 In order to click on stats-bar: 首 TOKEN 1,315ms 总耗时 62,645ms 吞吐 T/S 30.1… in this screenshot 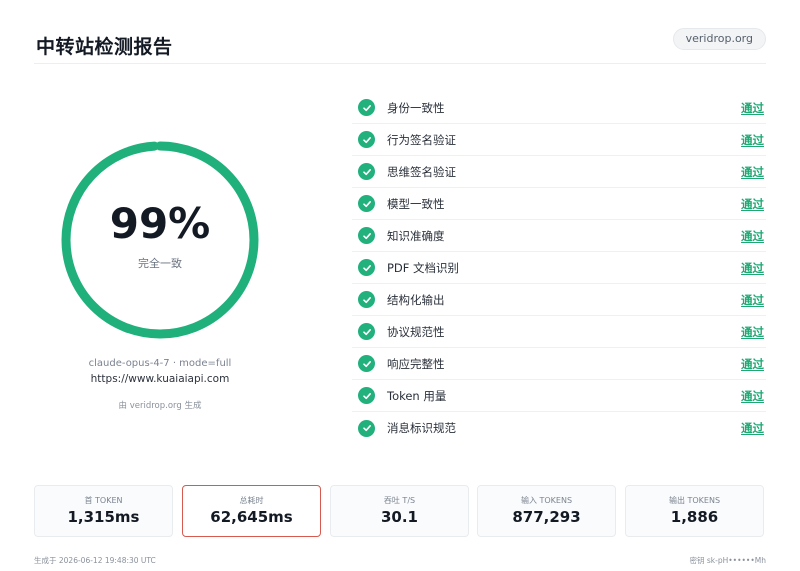, I will do `click(400, 511)`.